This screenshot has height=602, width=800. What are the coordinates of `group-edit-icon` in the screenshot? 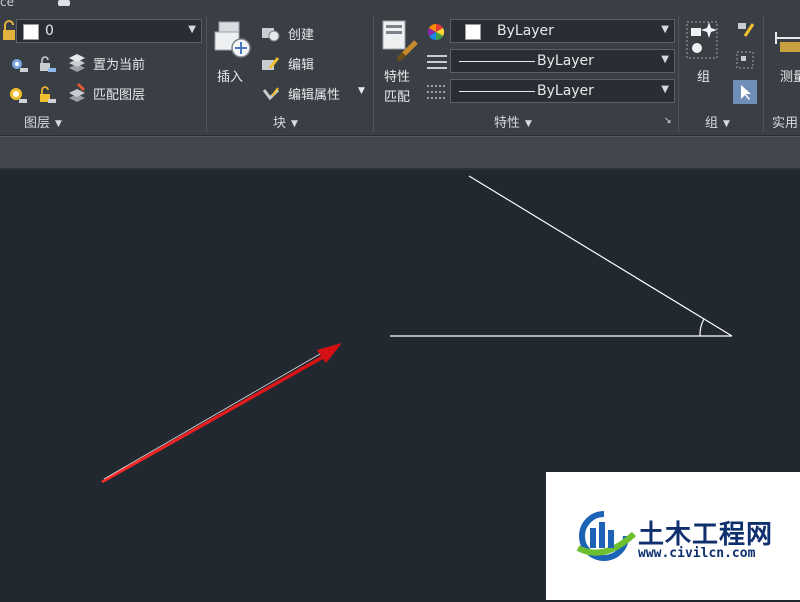 It's located at (745, 60).